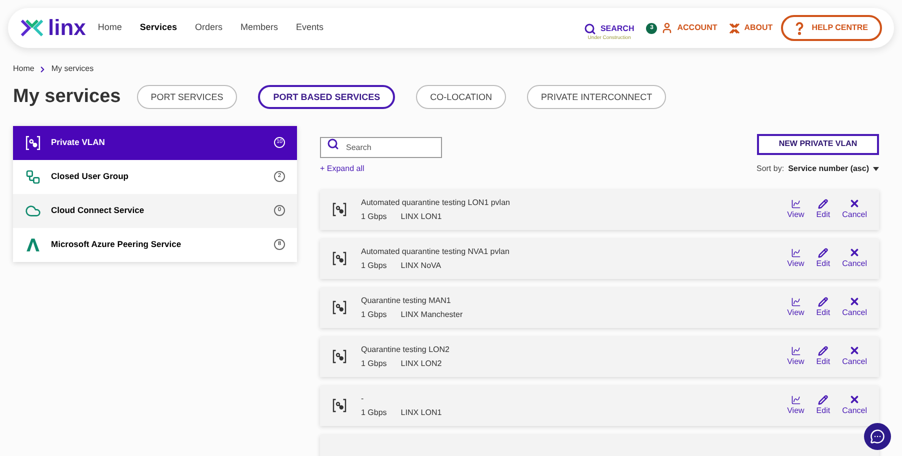  Describe the element at coordinates (833, 168) in the screenshot. I see `sort-dropdown: Service number (asc)` at that location.